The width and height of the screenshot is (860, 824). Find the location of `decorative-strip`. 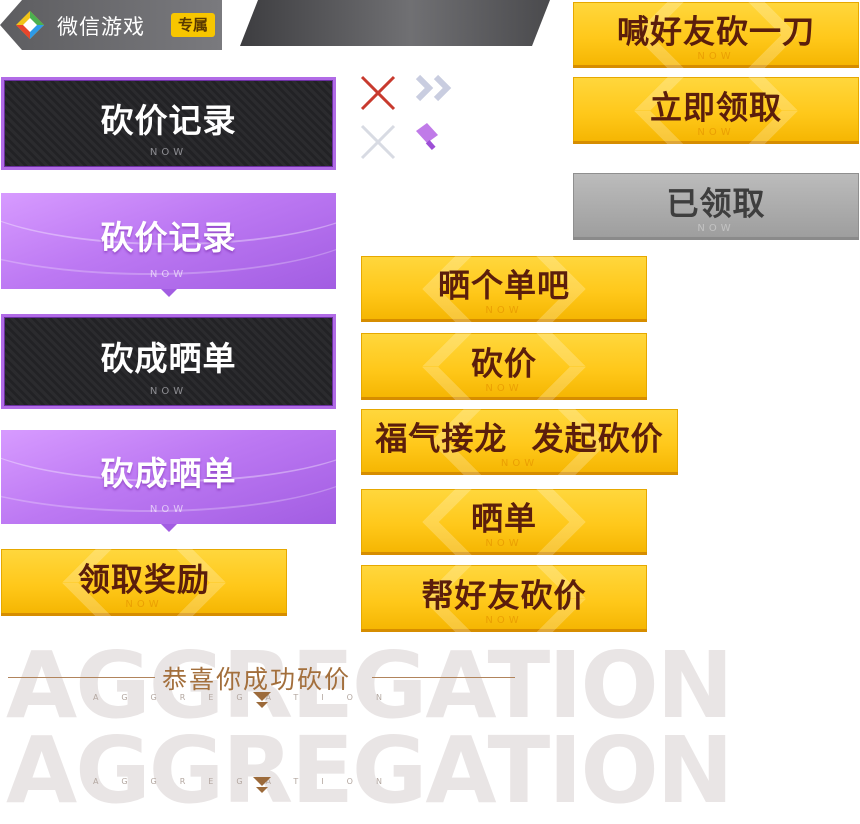

decorative-strip is located at coordinates (395, 23).